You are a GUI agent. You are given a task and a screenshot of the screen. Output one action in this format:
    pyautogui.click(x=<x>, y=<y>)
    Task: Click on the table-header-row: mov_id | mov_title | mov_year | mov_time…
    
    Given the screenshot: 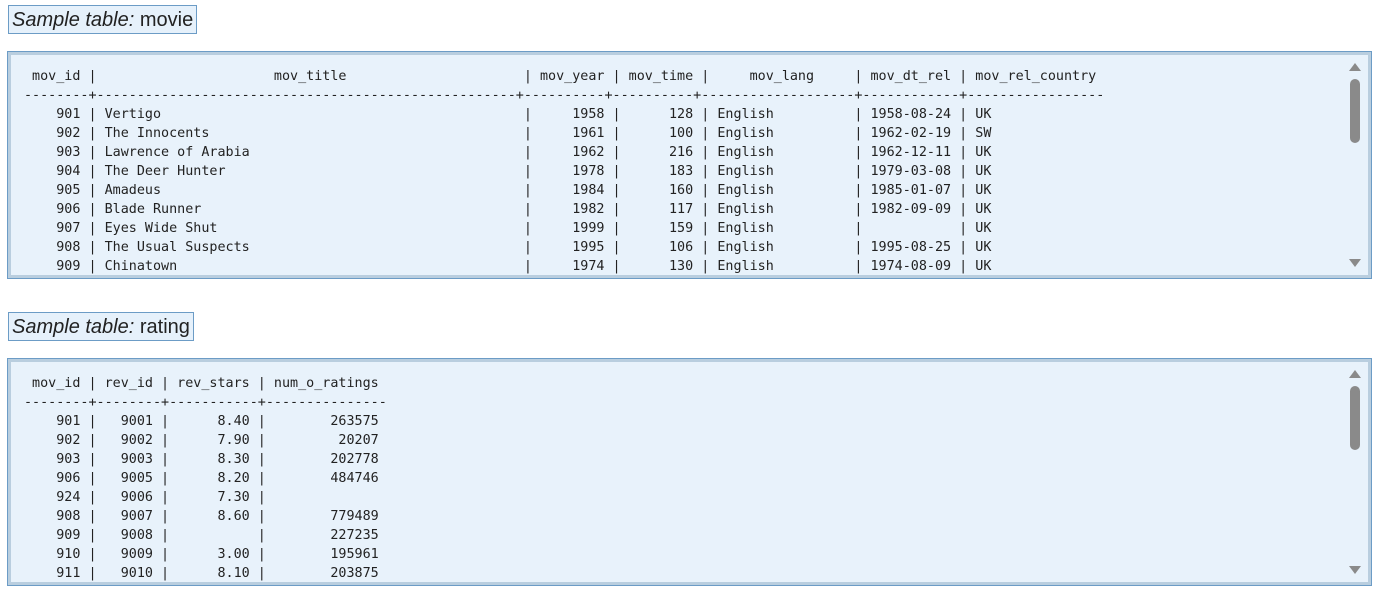 What is the action you would take?
    pyautogui.click(x=560, y=76)
    